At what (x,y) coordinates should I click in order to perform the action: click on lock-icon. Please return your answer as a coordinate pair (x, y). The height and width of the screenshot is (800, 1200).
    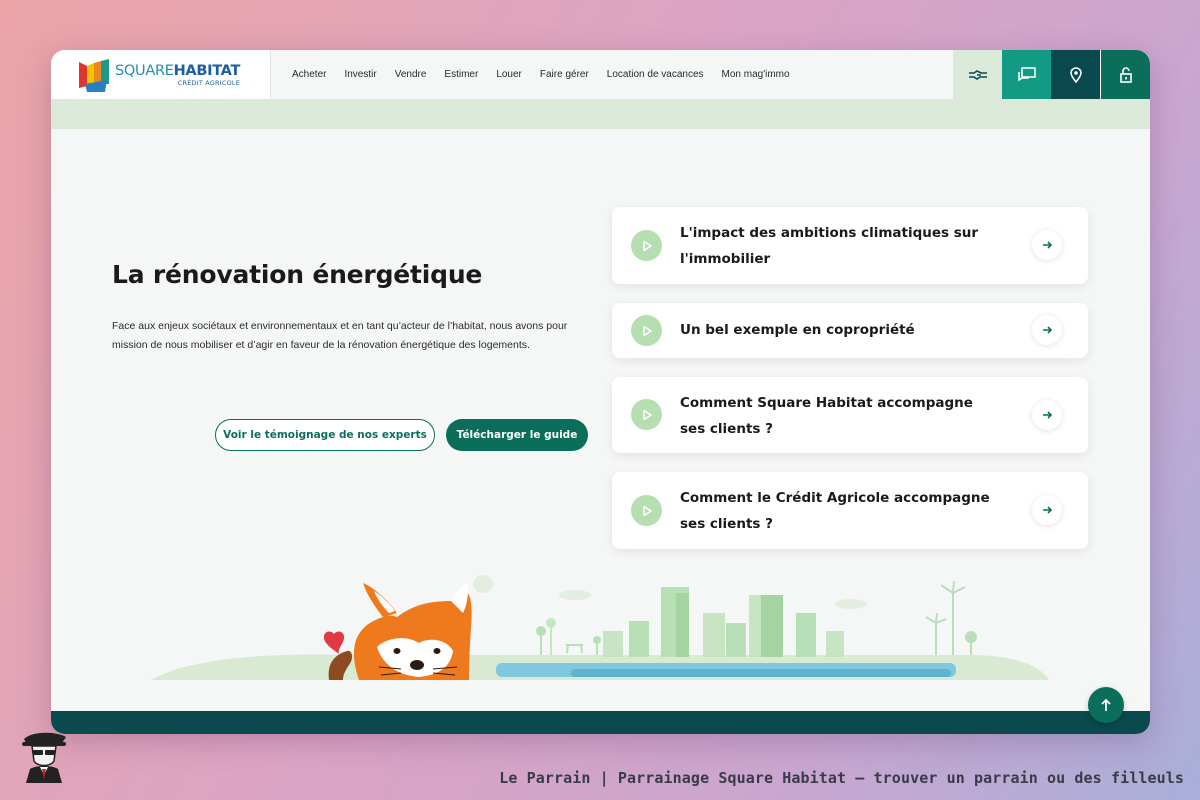
    Looking at the image, I should click on (1125, 74).